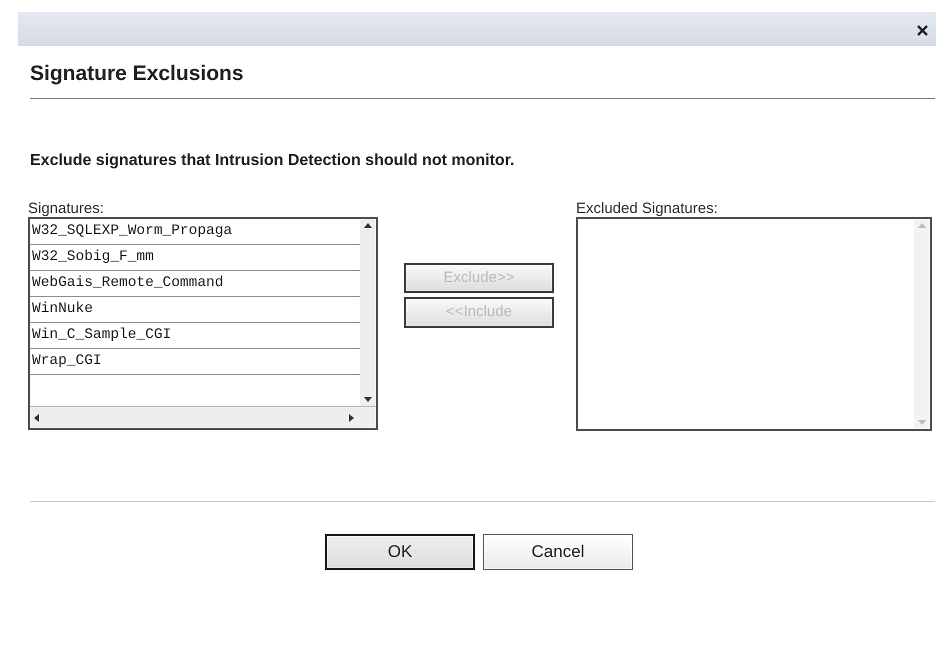 The width and height of the screenshot is (942, 656). I want to click on signature-item: W32_Sobig_F_mm, so click(195, 258).